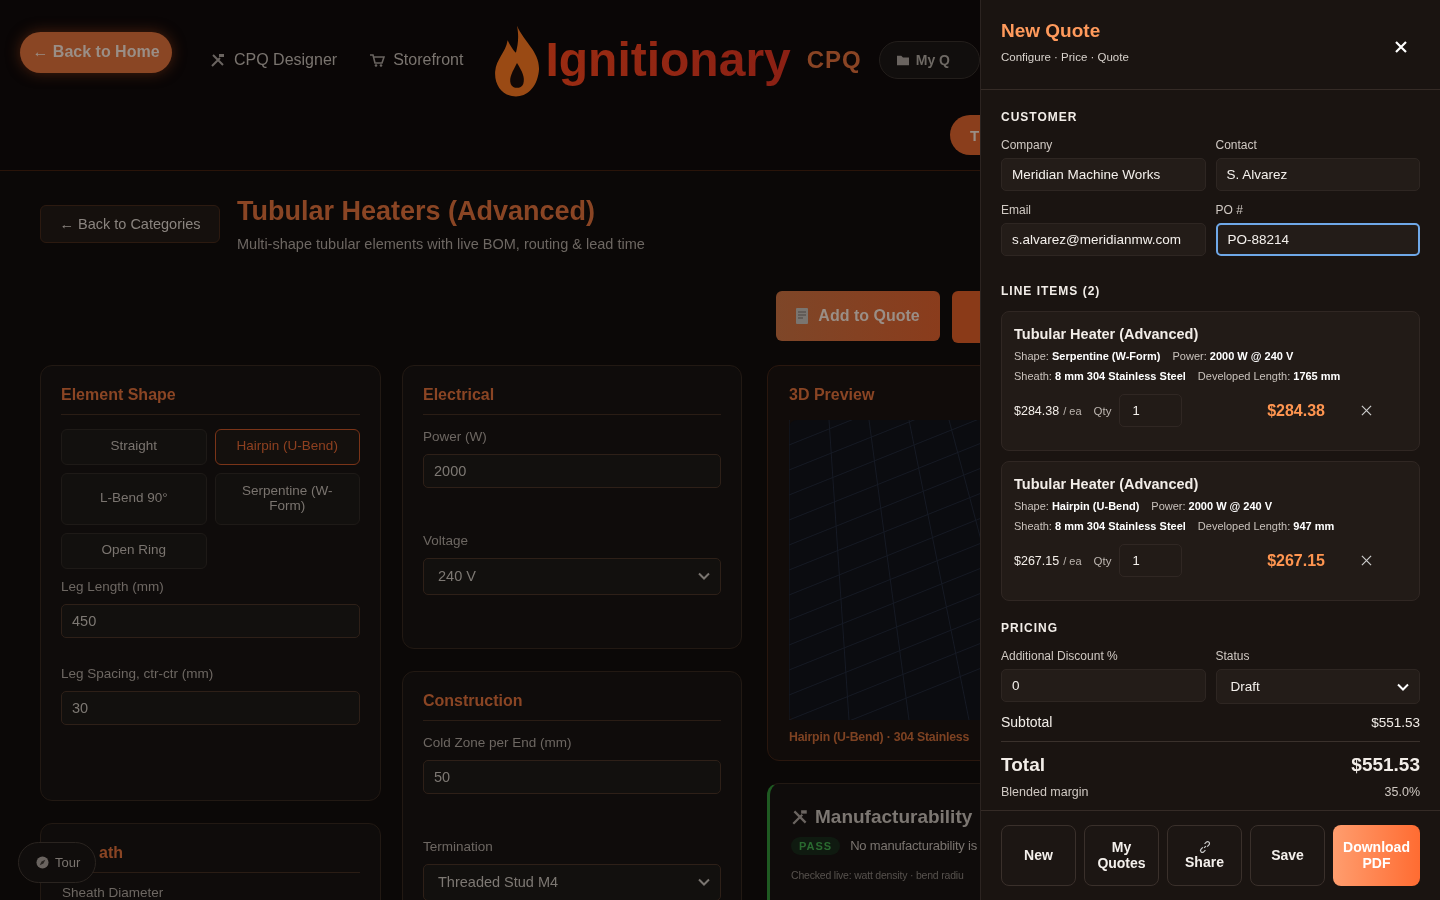 The height and width of the screenshot is (900, 1440). What do you see at coordinates (1037, 410) in the screenshot?
I see `unit-price: $284.38` at bounding box center [1037, 410].